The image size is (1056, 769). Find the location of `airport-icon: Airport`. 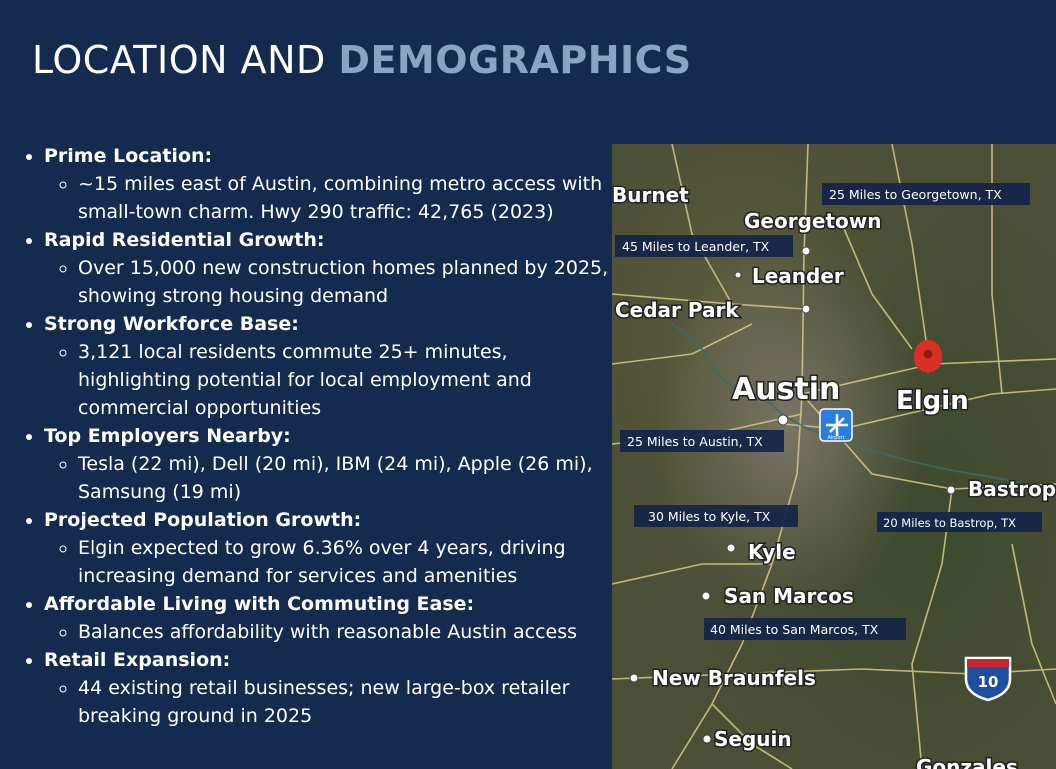

airport-icon: Airport is located at coordinates (836, 425).